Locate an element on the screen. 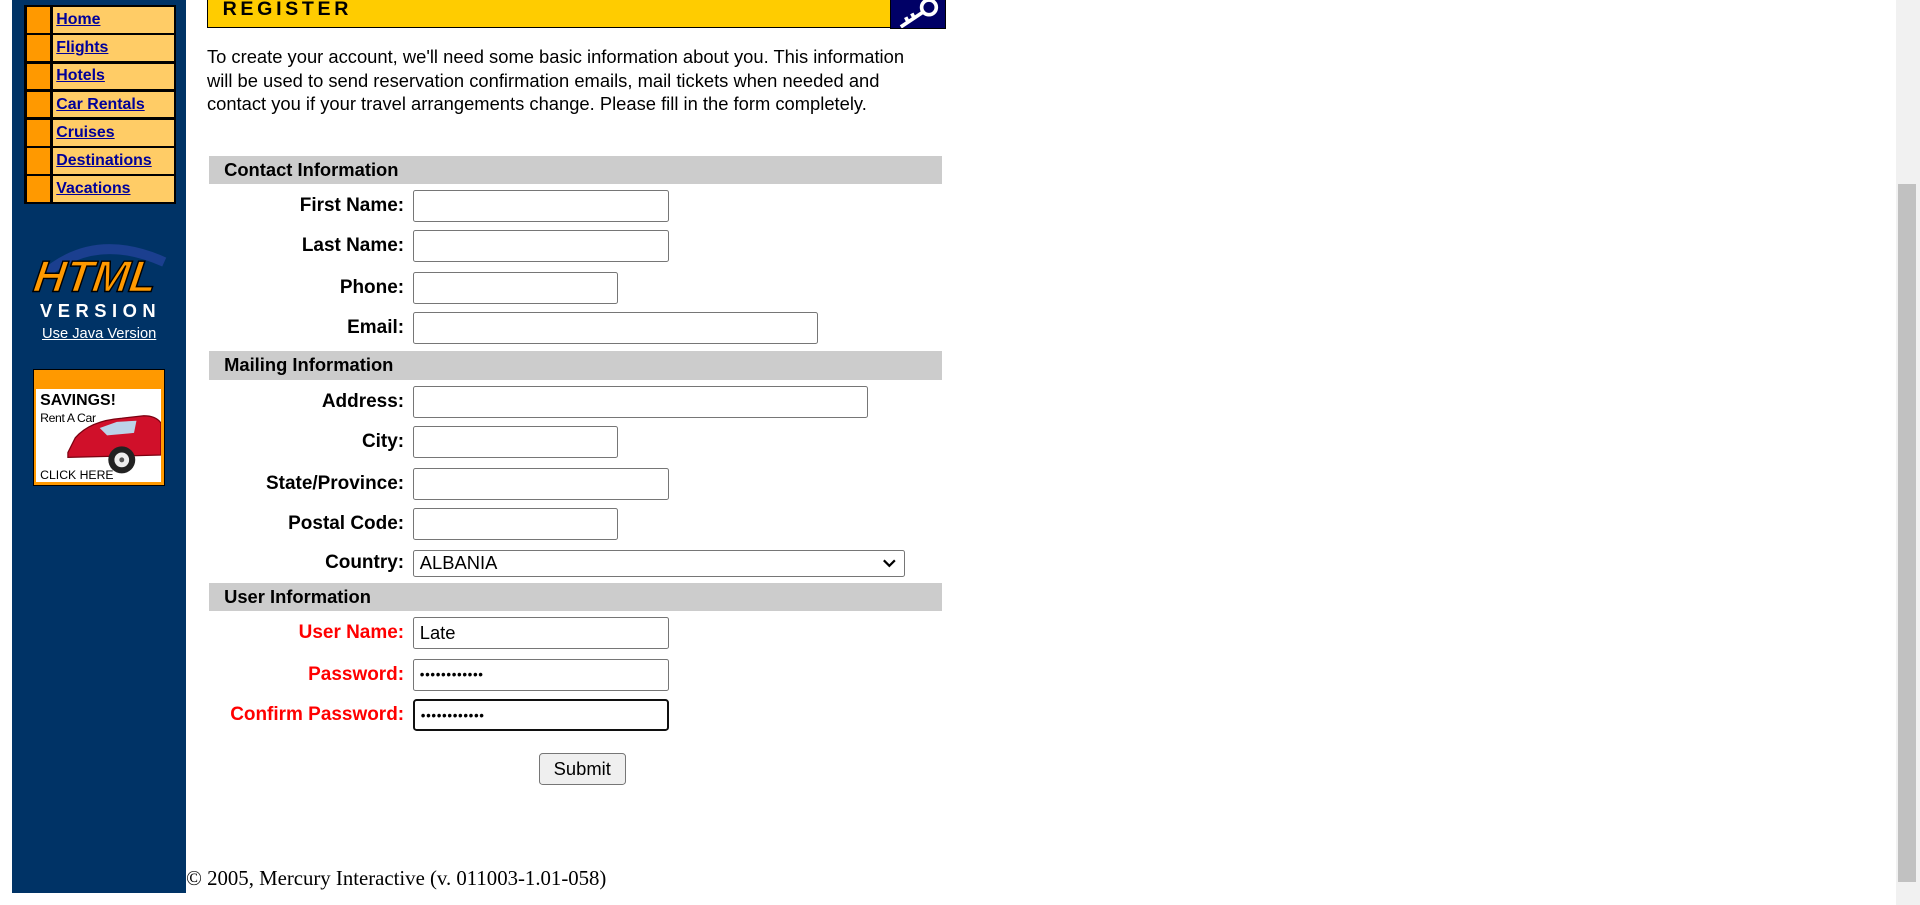  last-name-input is located at coordinates (540, 246).